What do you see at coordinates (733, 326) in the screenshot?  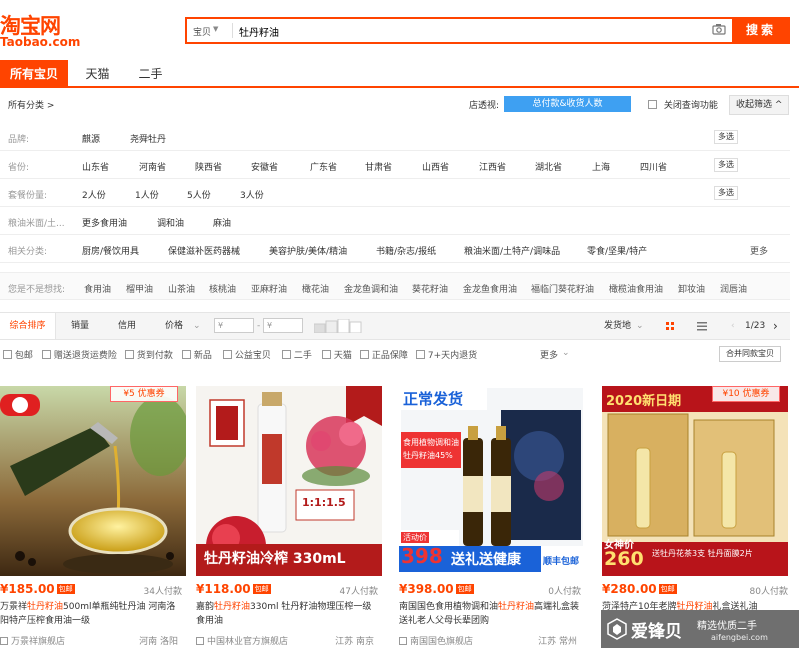 I see `prev-page-icon: ‹` at bounding box center [733, 326].